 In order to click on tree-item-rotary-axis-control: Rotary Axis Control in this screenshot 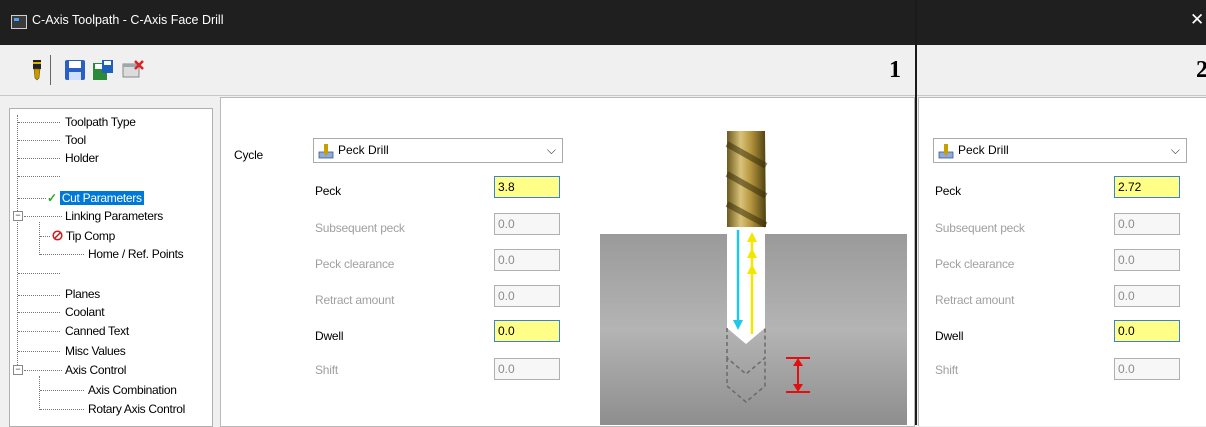, I will do `click(136, 409)`.